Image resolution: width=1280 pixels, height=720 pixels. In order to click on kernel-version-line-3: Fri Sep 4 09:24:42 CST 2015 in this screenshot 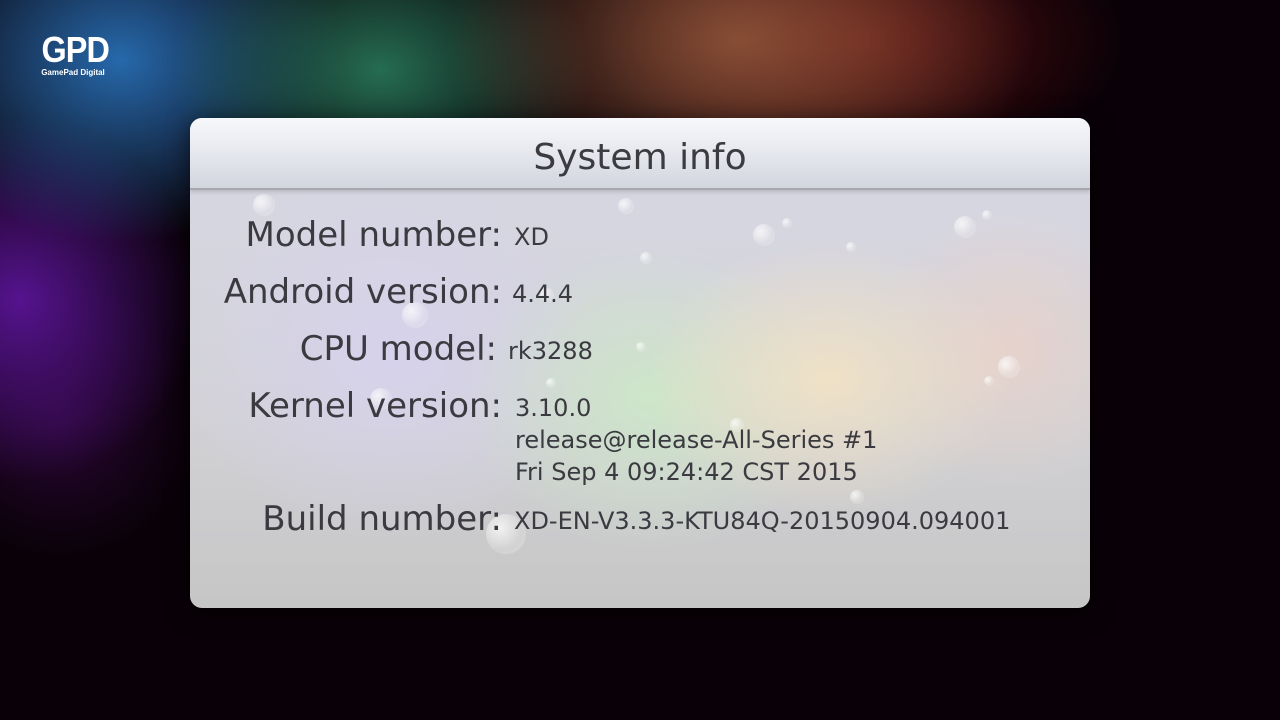, I will do `click(686, 472)`.